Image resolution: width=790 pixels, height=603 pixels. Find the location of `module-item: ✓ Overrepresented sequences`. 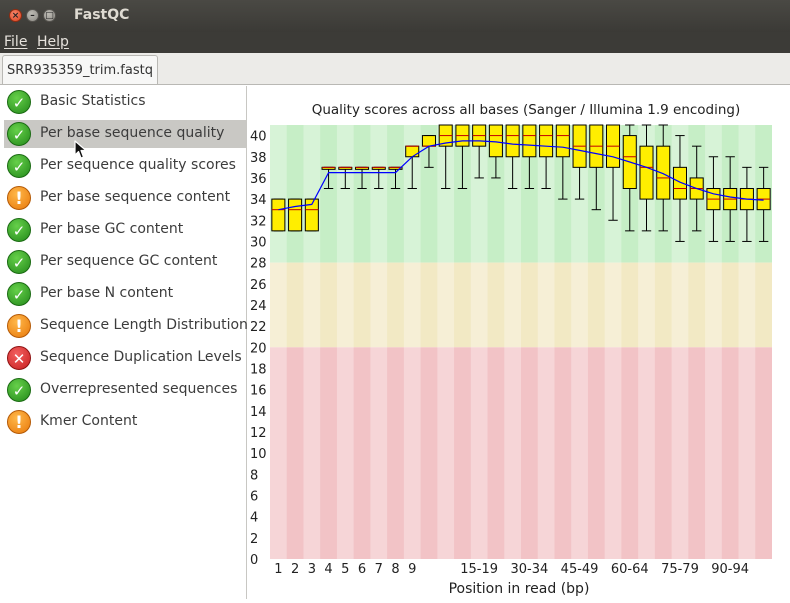

module-item: ✓ Overrepresented sequences is located at coordinates (125, 390).